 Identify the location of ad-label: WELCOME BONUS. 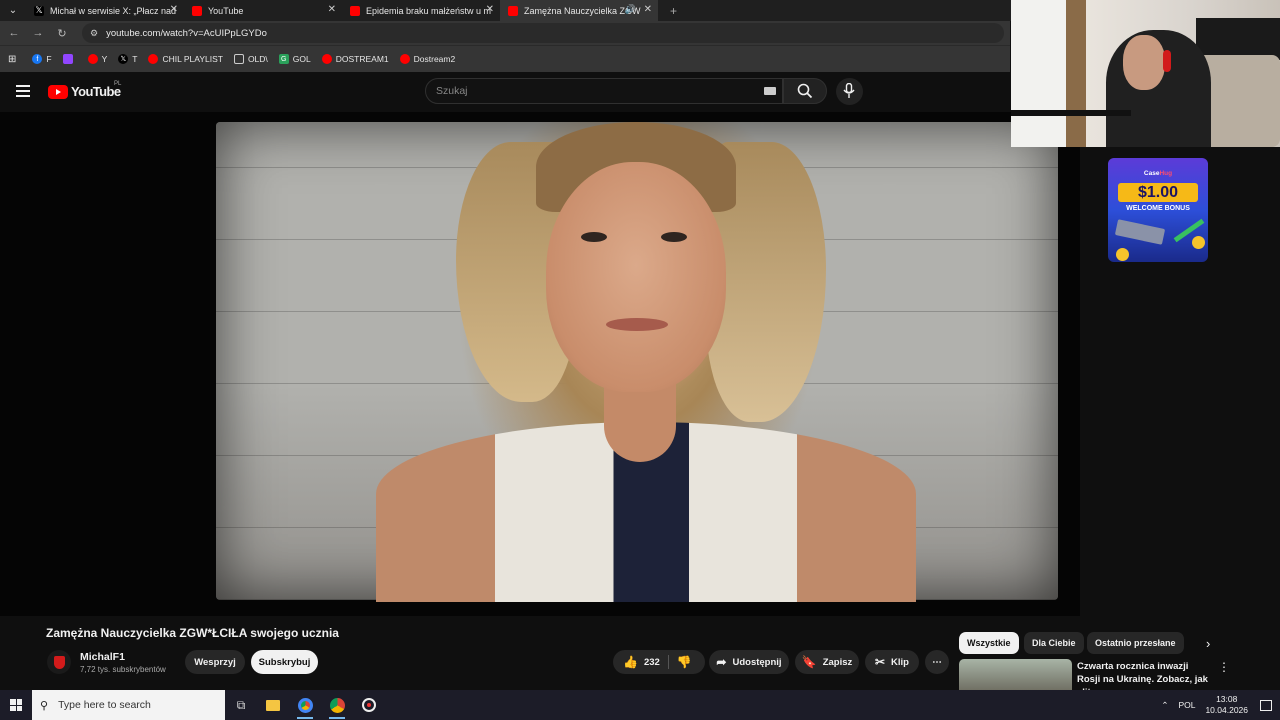
(1158, 208).